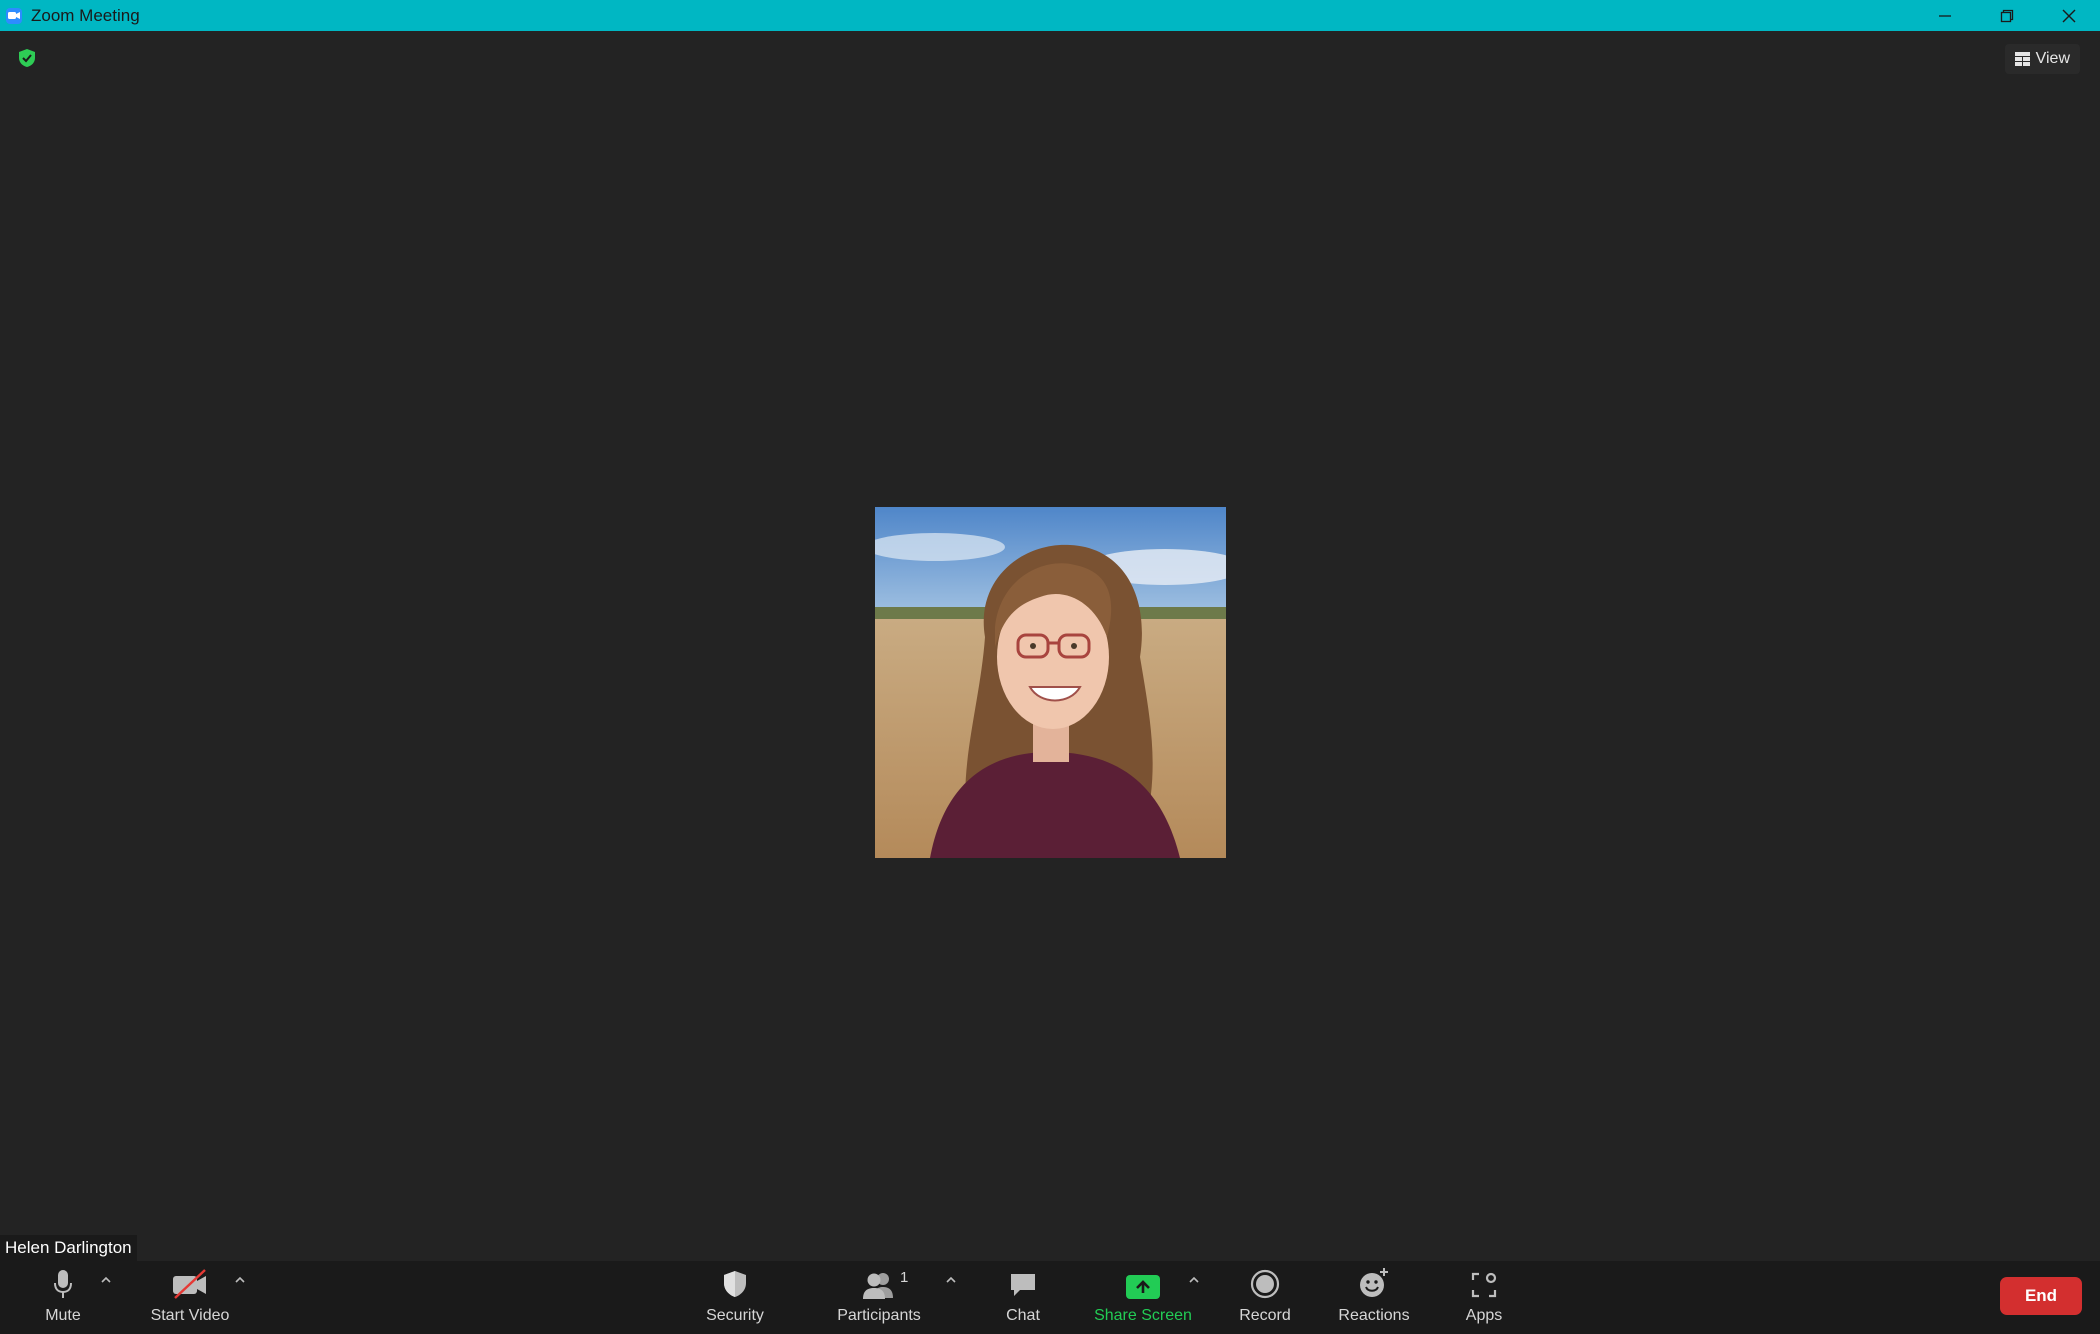  I want to click on apps-label: Apps, so click(1484, 1315).